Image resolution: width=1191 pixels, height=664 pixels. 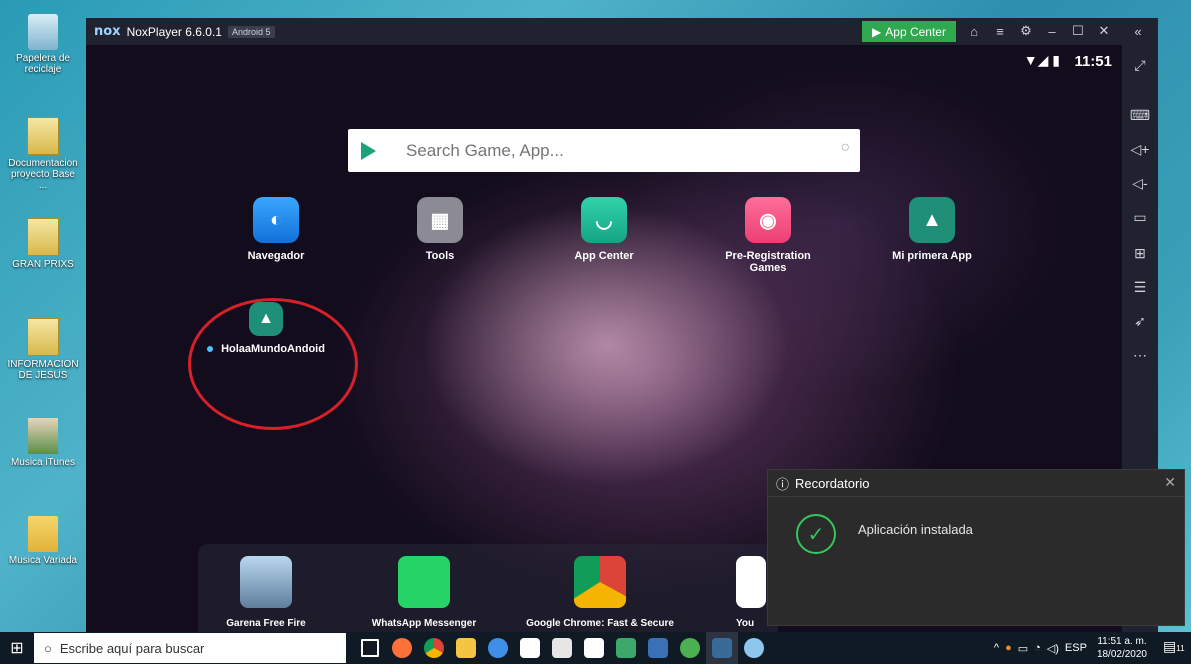 What do you see at coordinates (600, 592) in the screenshot?
I see `dock-app-chrome: Google Chrome: Fast & Secure` at bounding box center [600, 592].